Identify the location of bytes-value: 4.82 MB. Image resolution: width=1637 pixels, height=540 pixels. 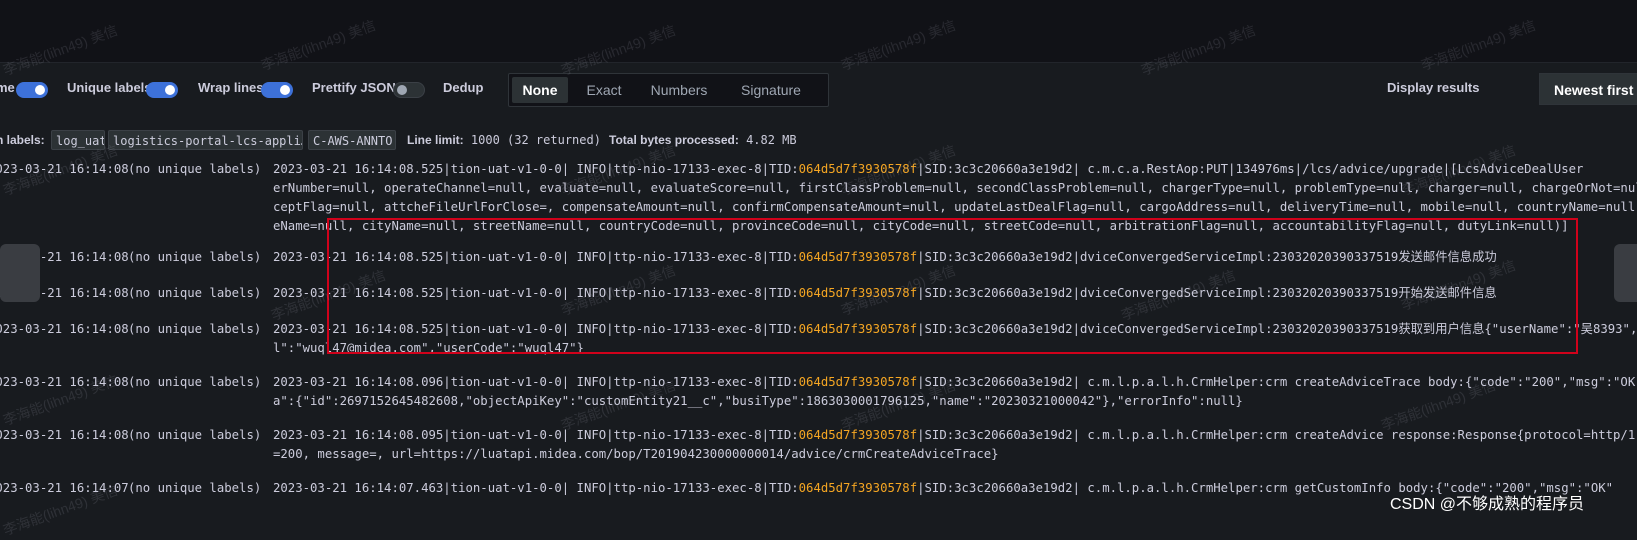
(771, 140).